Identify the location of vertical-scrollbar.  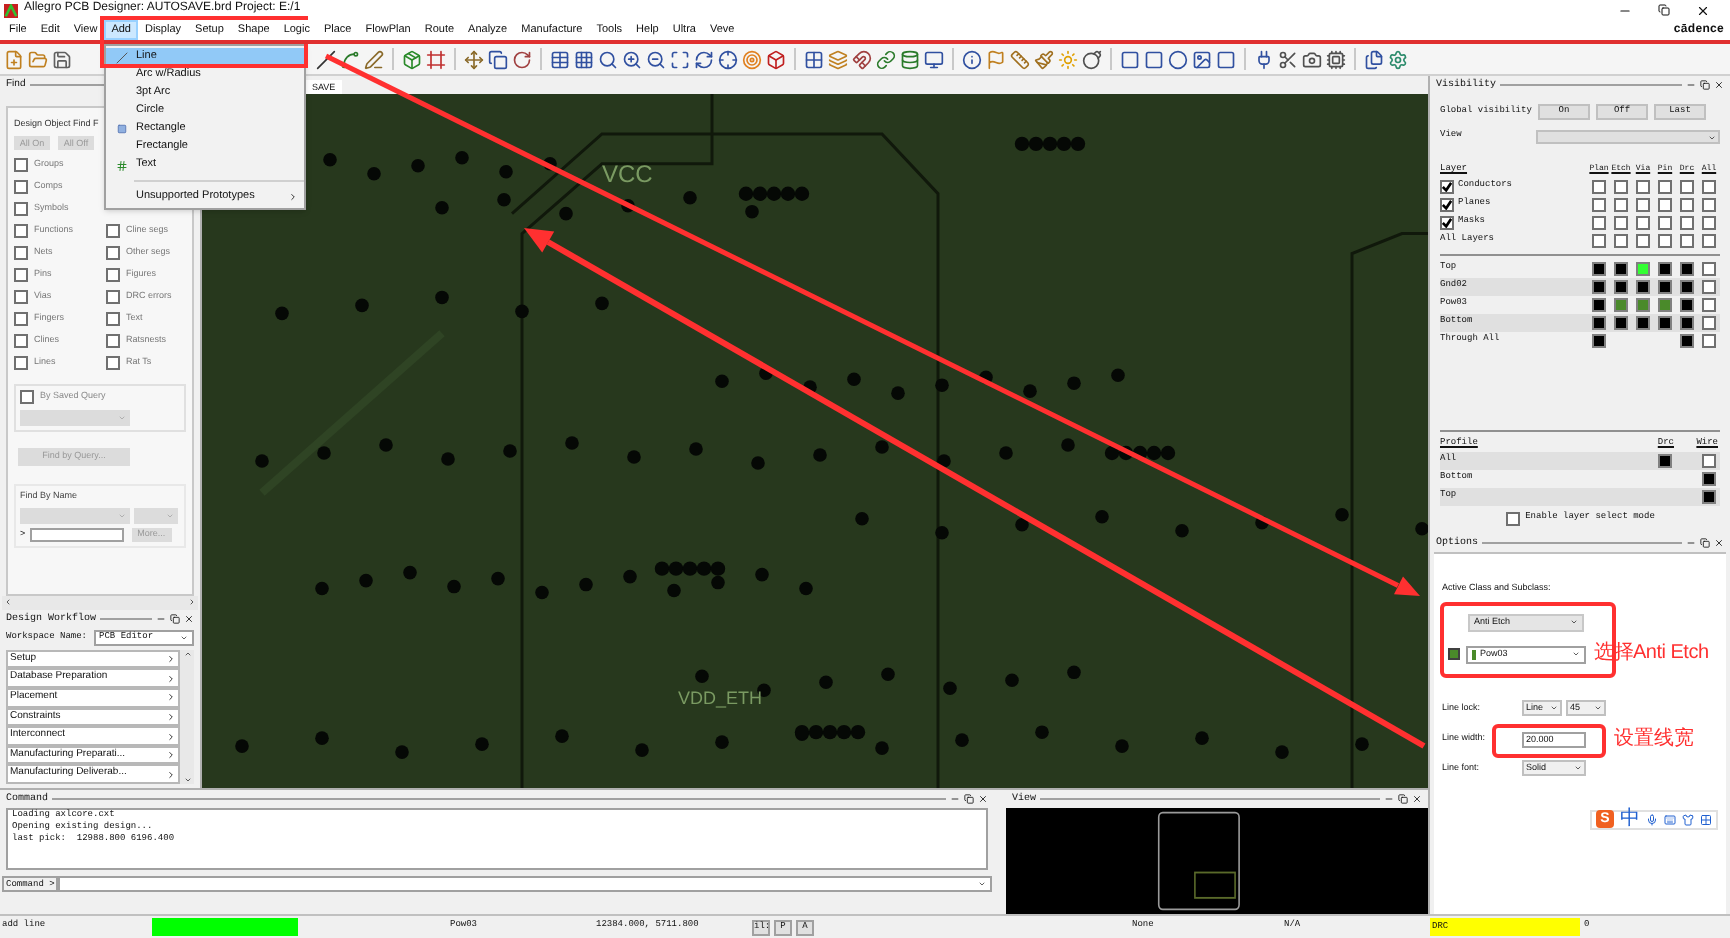
(187, 716).